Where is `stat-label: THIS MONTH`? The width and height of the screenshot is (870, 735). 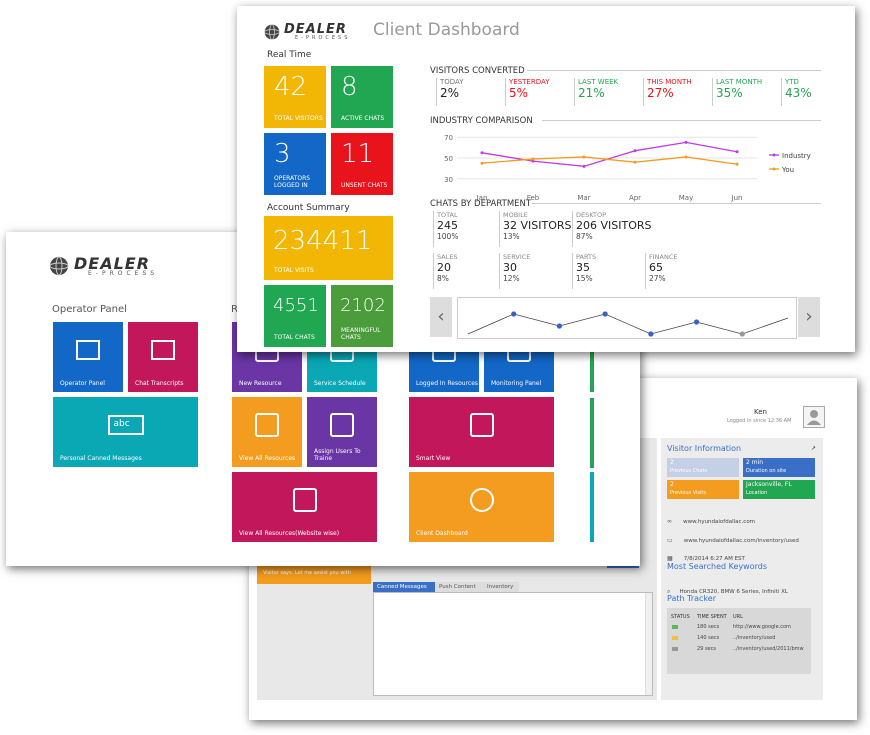
stat-label: THIS MONTH is located at coordinates (669, 82).